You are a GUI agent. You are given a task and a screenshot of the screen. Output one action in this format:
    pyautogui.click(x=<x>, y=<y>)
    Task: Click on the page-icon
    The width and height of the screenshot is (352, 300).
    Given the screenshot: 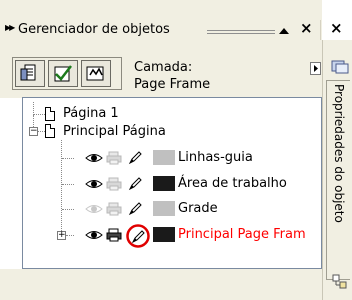 What is the action you would take?
    pyautogui.click(x=50, y=114)
    